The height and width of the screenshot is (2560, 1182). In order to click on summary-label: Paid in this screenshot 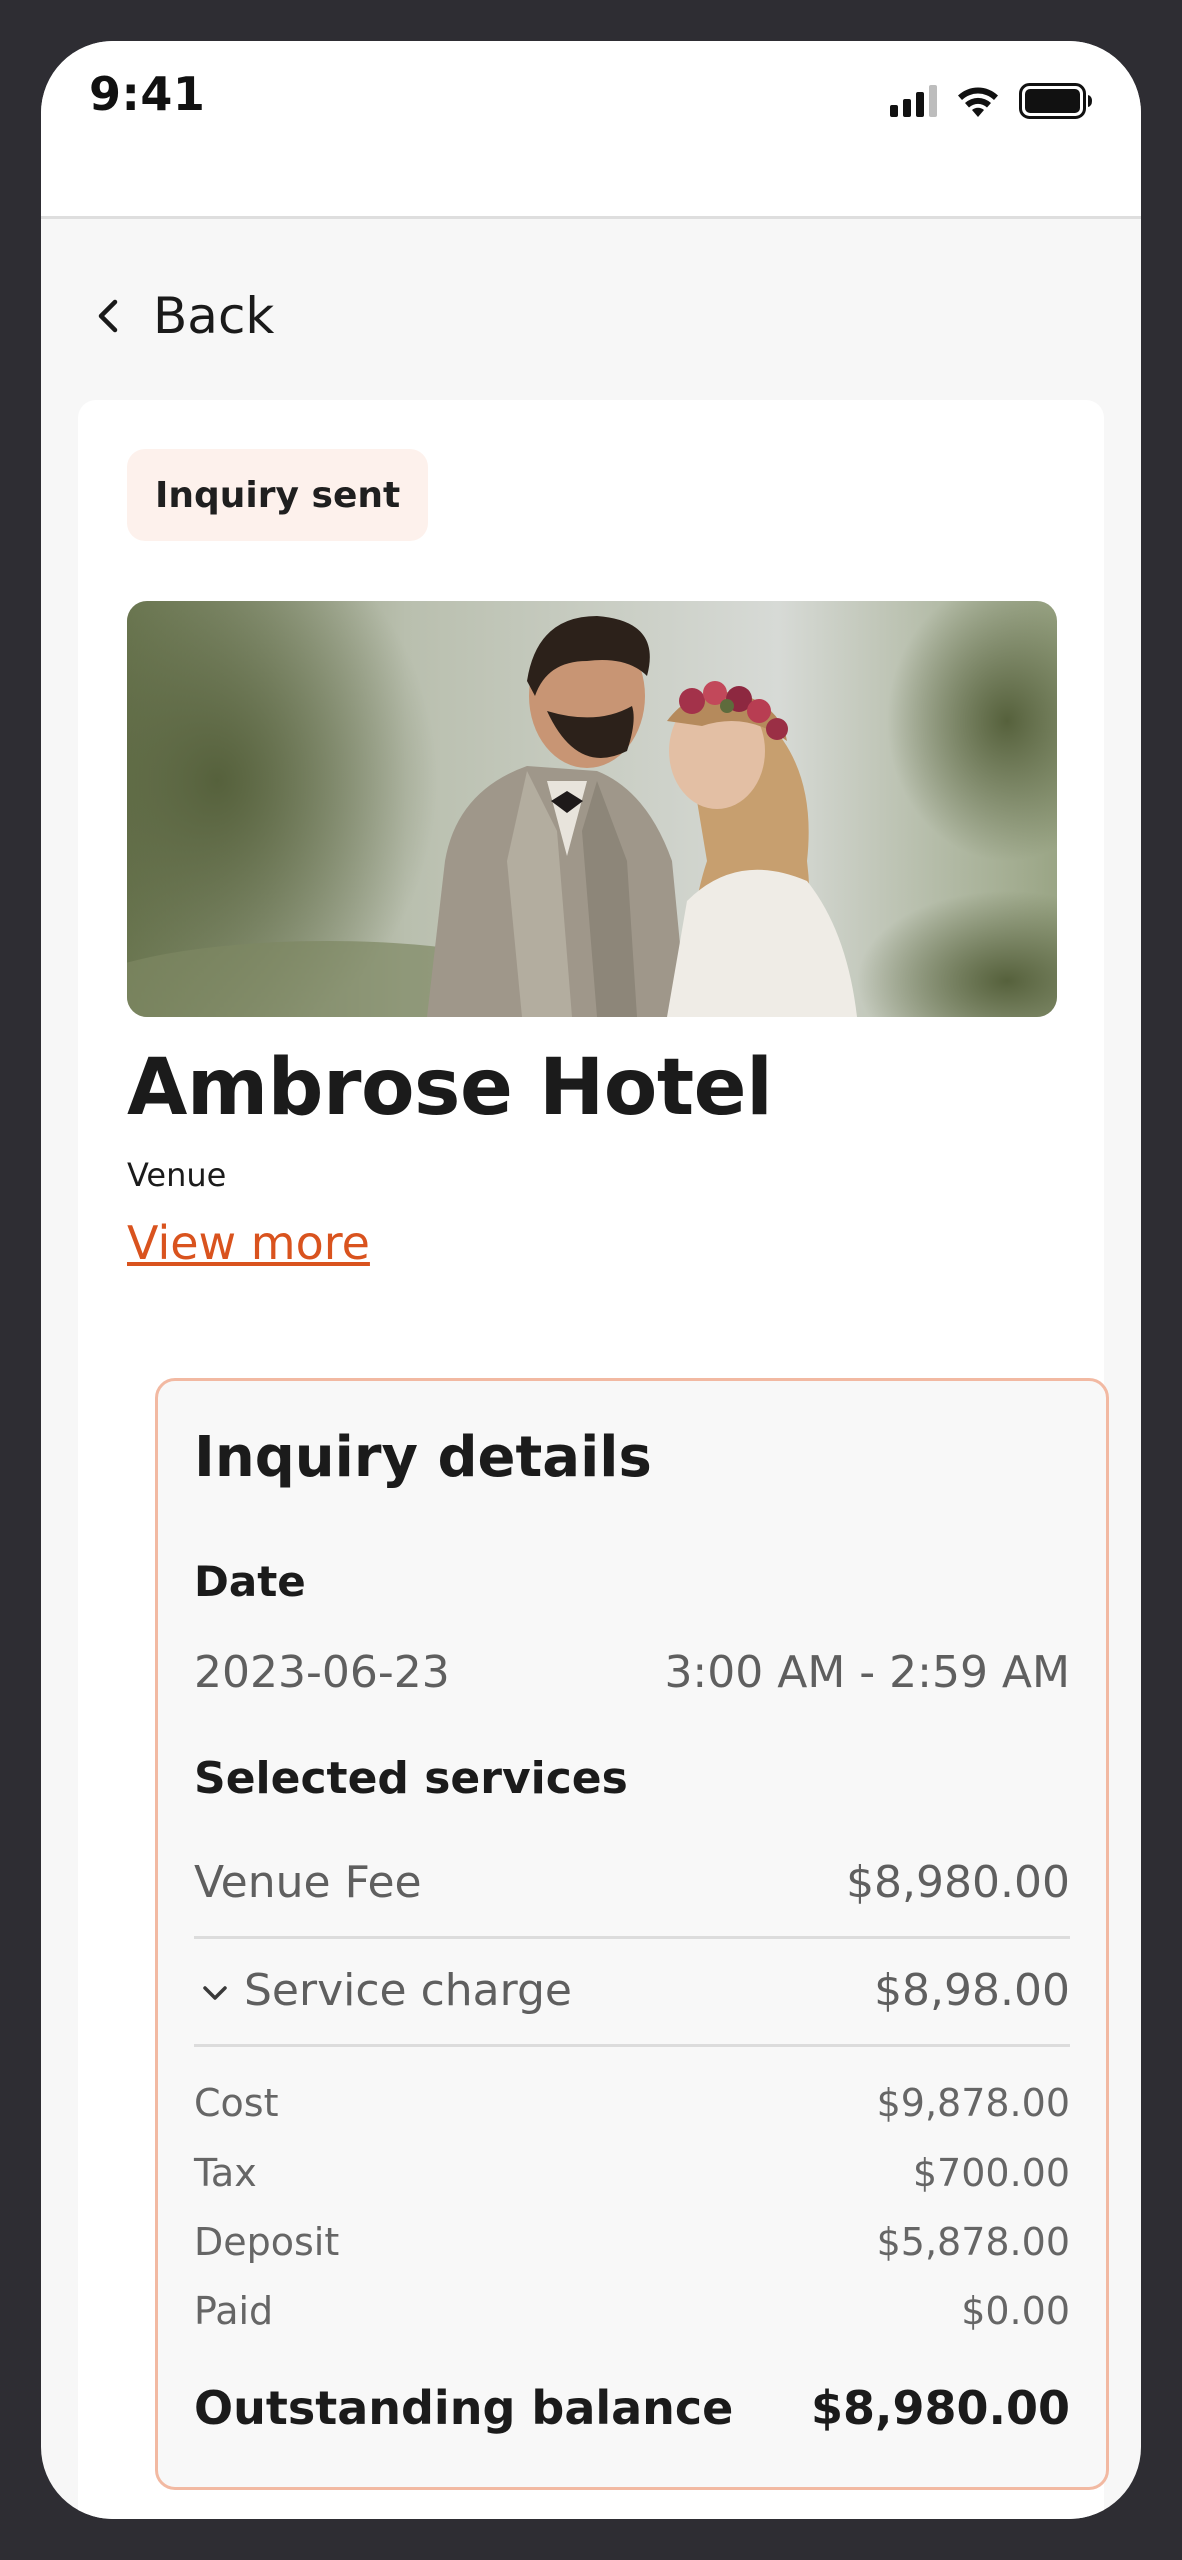, I will do `click(234, 2311)`.